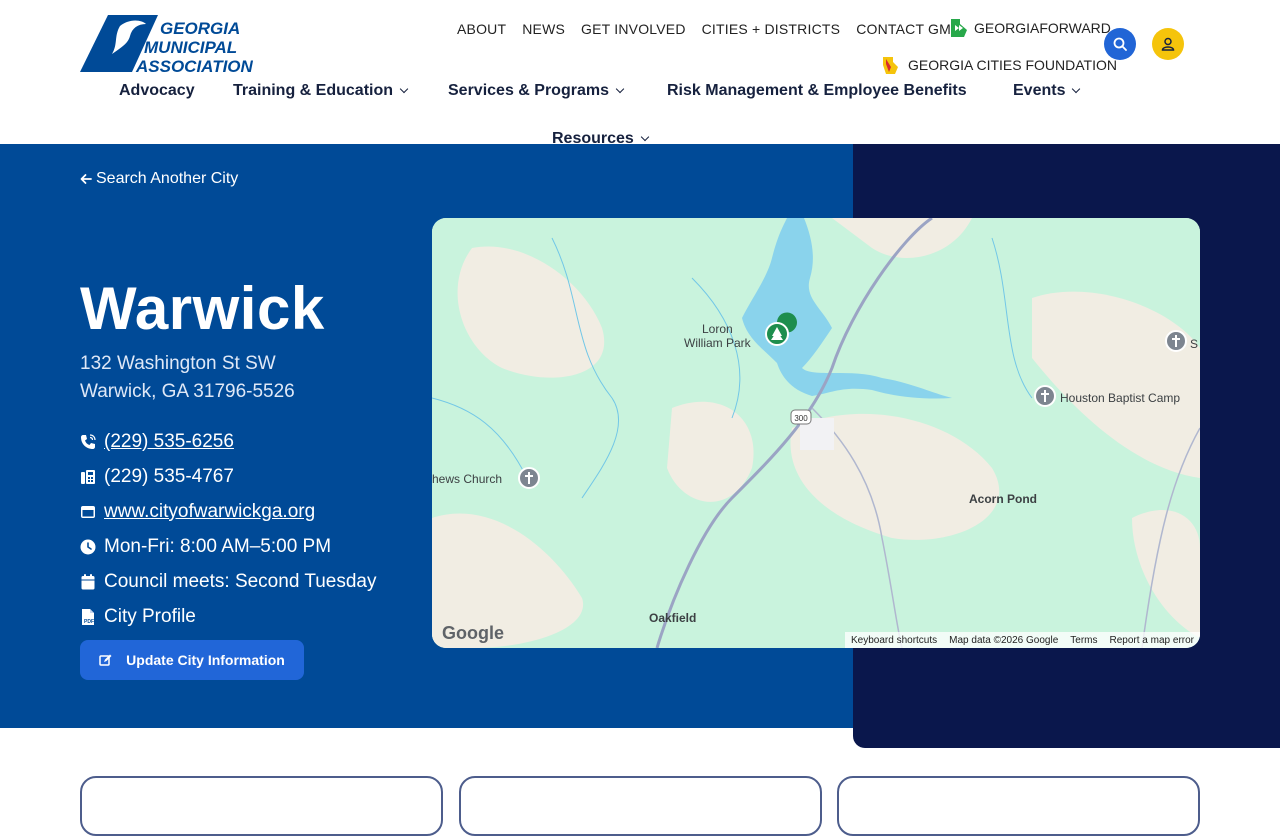 The image size is (1280, 836). What do you see at coordinates (481, 29) in the screenshot?
I see `nav-about: ABOUT` at bounding box center [481, 29].